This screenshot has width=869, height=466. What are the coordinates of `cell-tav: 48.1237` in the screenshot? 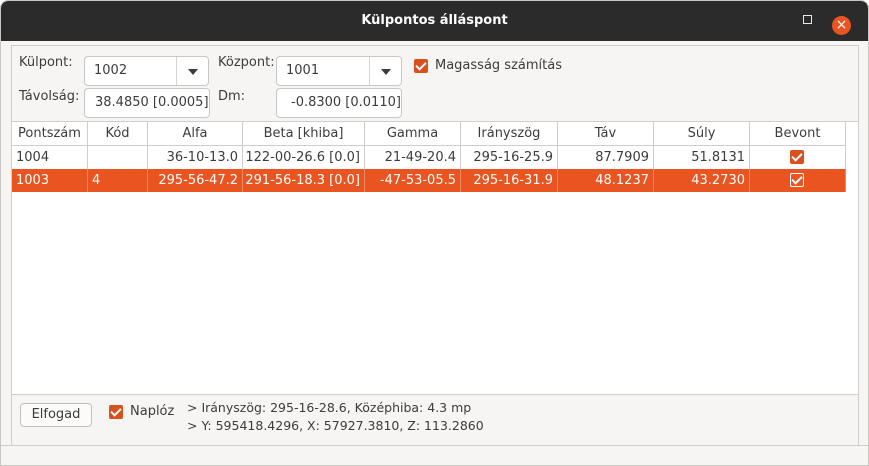 It's located at (606, 180).